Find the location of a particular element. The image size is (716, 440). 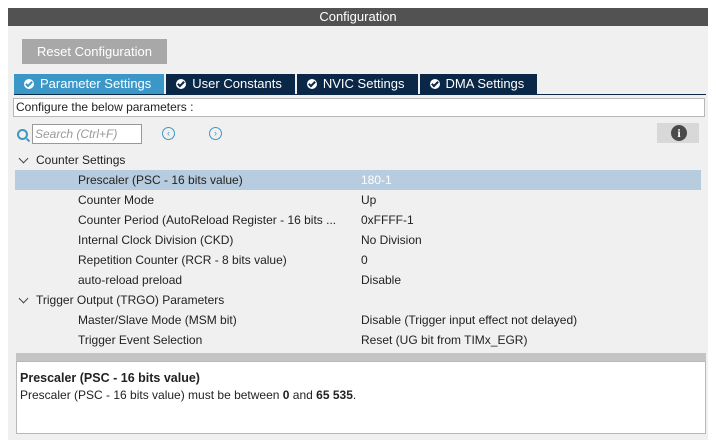

description-title: Prescaler (PSC - 16 bits value) is located at coordinates (110, 378).